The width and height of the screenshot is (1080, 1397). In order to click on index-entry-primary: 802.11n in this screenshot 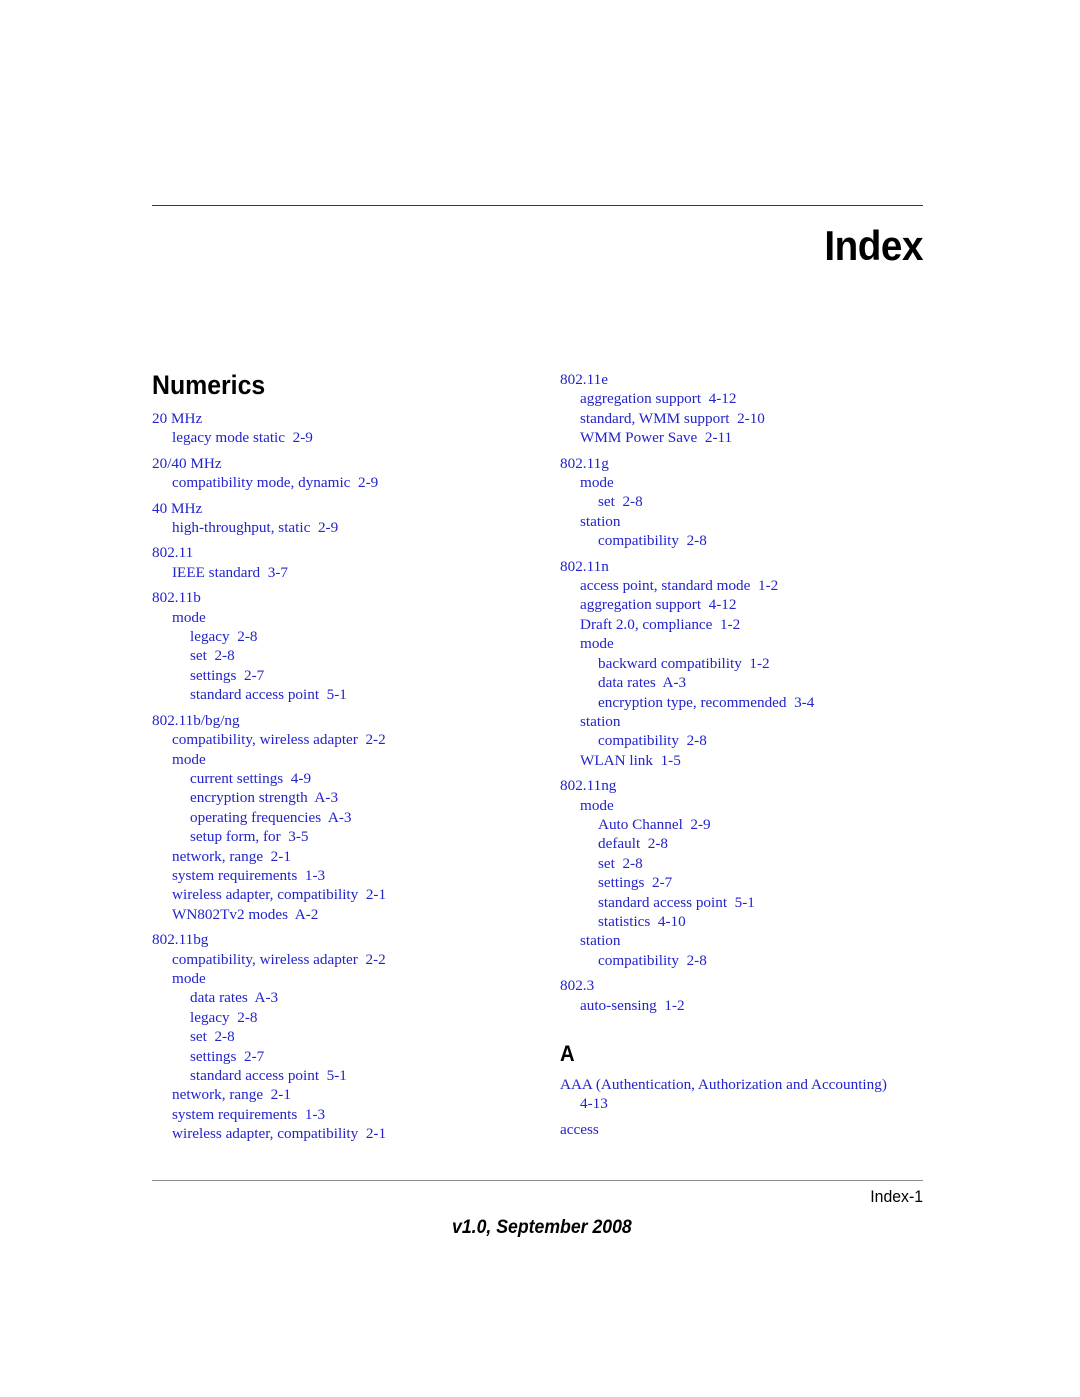, I will do `click(584, 566)`.